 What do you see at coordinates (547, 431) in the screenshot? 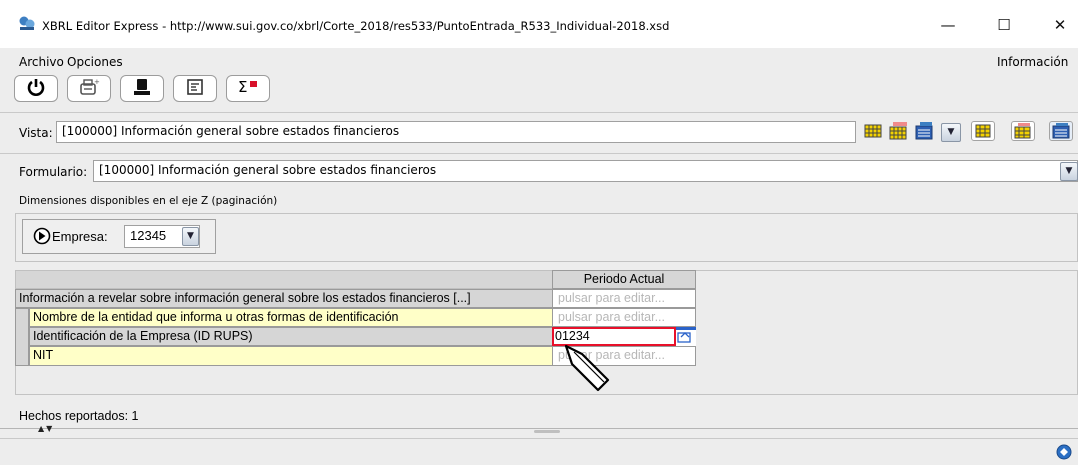
I see `divider-grip` at bounding box center [547, 431].